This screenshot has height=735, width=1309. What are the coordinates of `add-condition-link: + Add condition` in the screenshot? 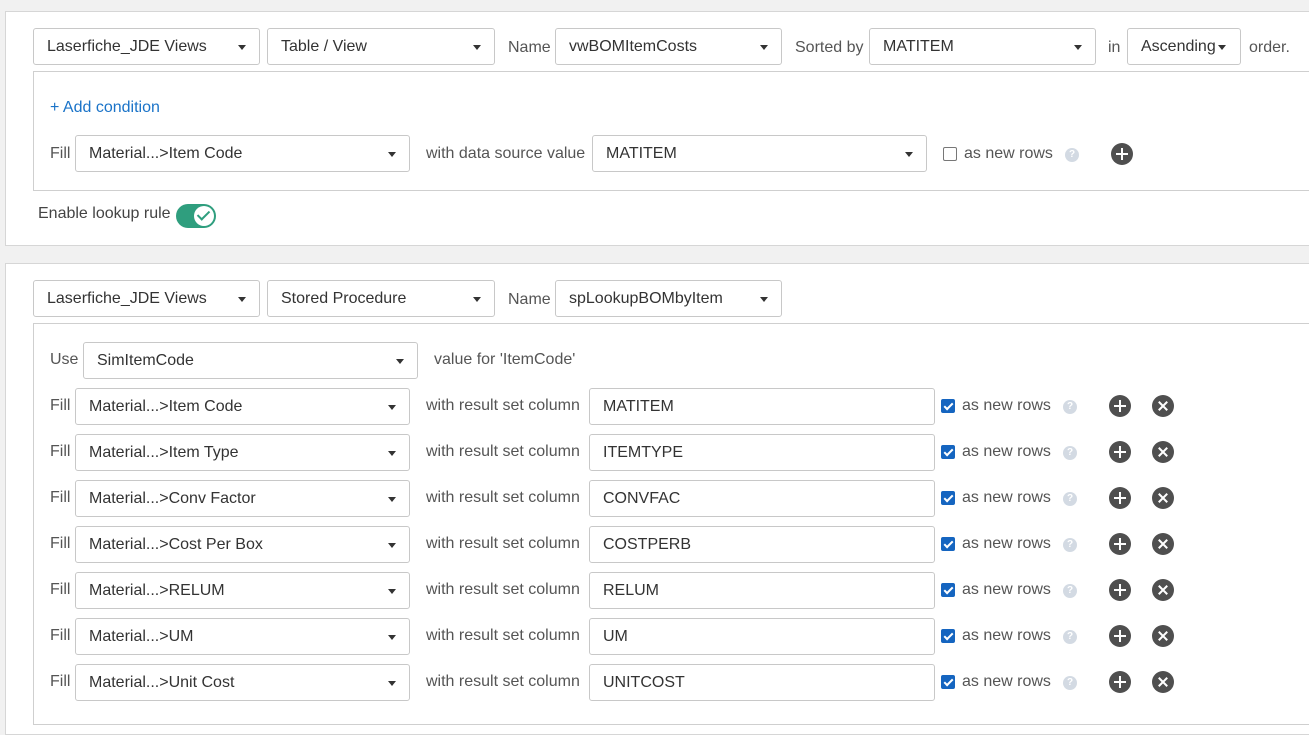 It's located at (105, 108).